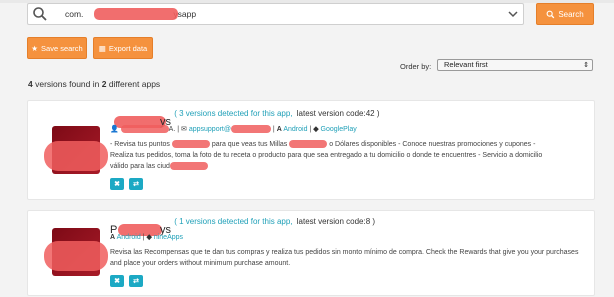 Image resolution: width=614 pixels, height=297 pixels. I want to click on star-icon: ★, so click(35, 48).